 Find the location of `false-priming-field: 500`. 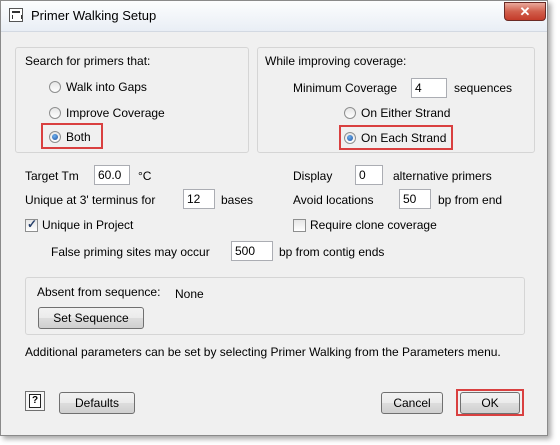

false-priming-field: 500 is located at coordinates (252, 251).